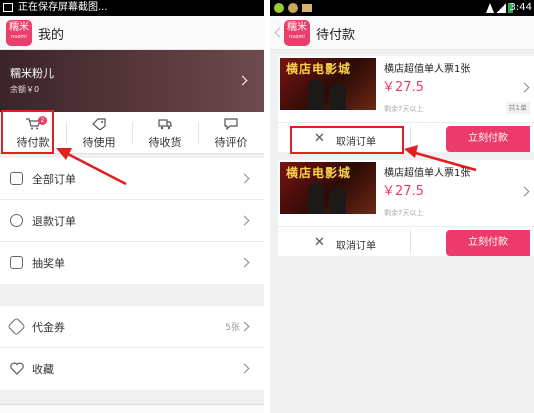 This screenshot has width=534, height=413. I want to click on annotation-arrows, so click(266, 165).